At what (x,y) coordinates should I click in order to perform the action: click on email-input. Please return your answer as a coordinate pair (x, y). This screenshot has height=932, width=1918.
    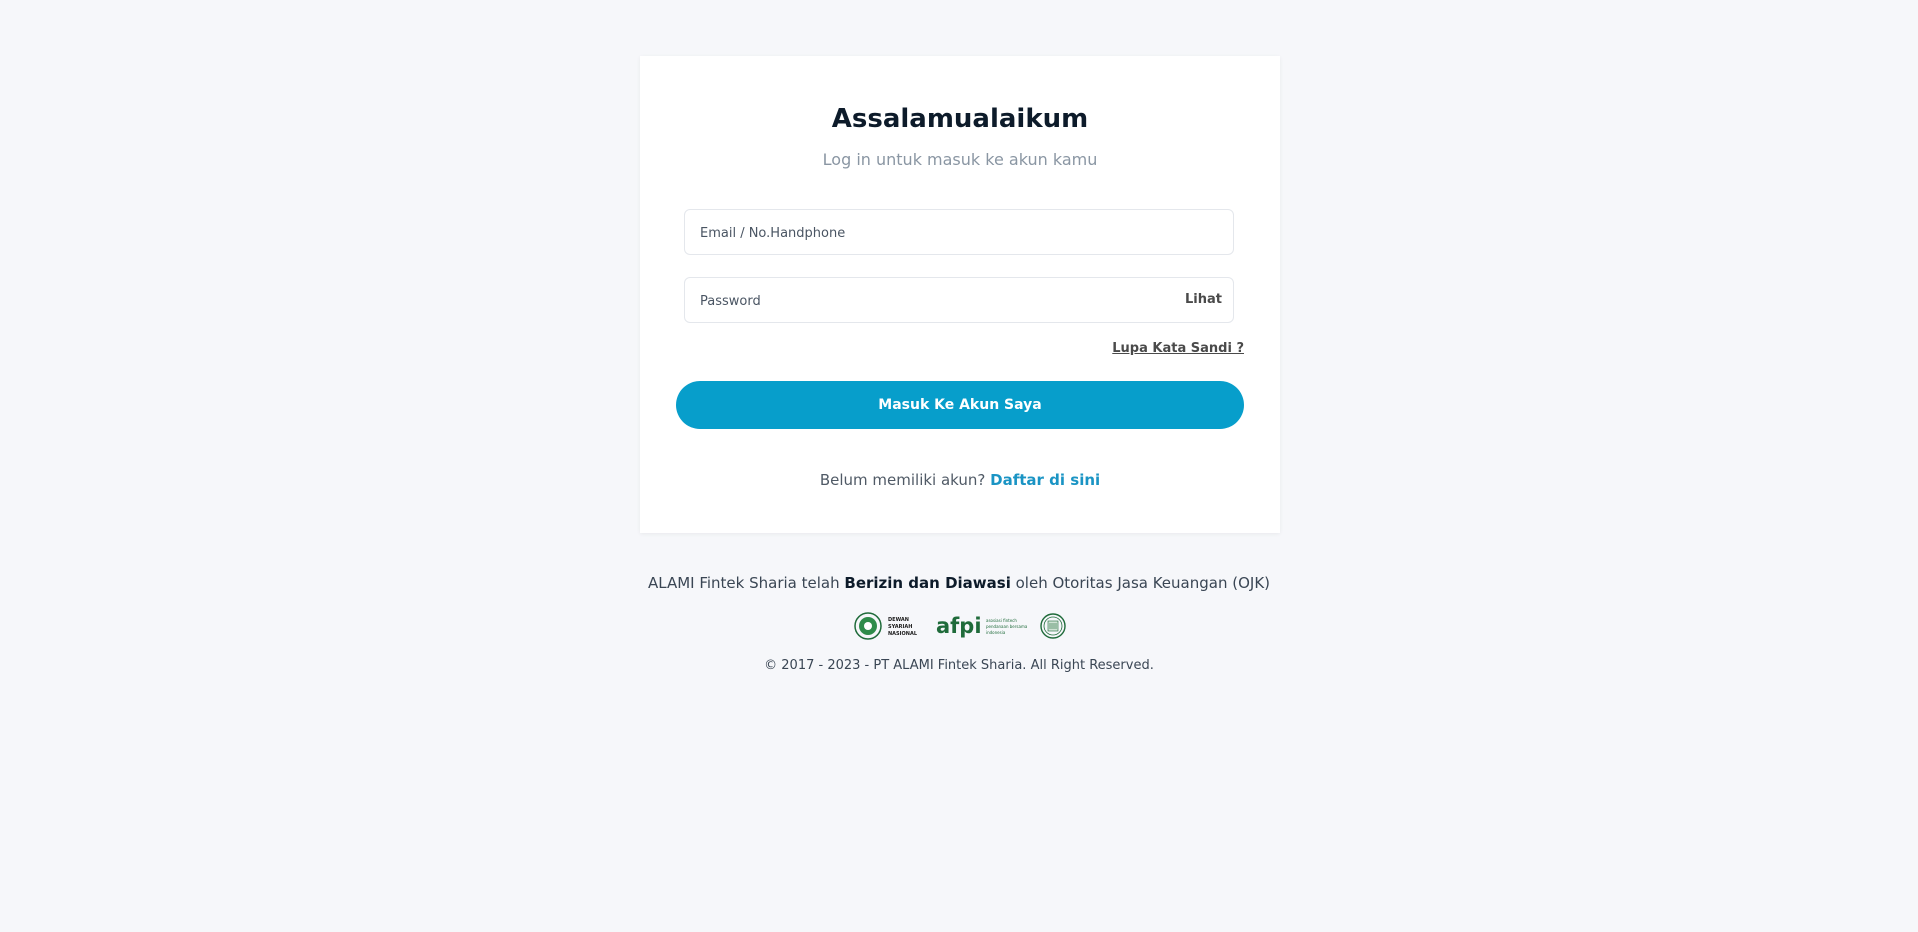
    Looking at the image, I should click on (935, 233).